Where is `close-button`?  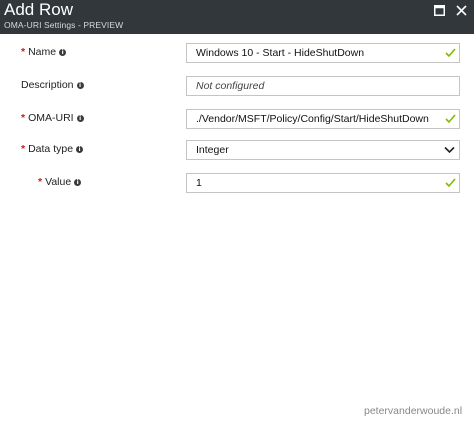
close-button is located at coordinates (461, 10).